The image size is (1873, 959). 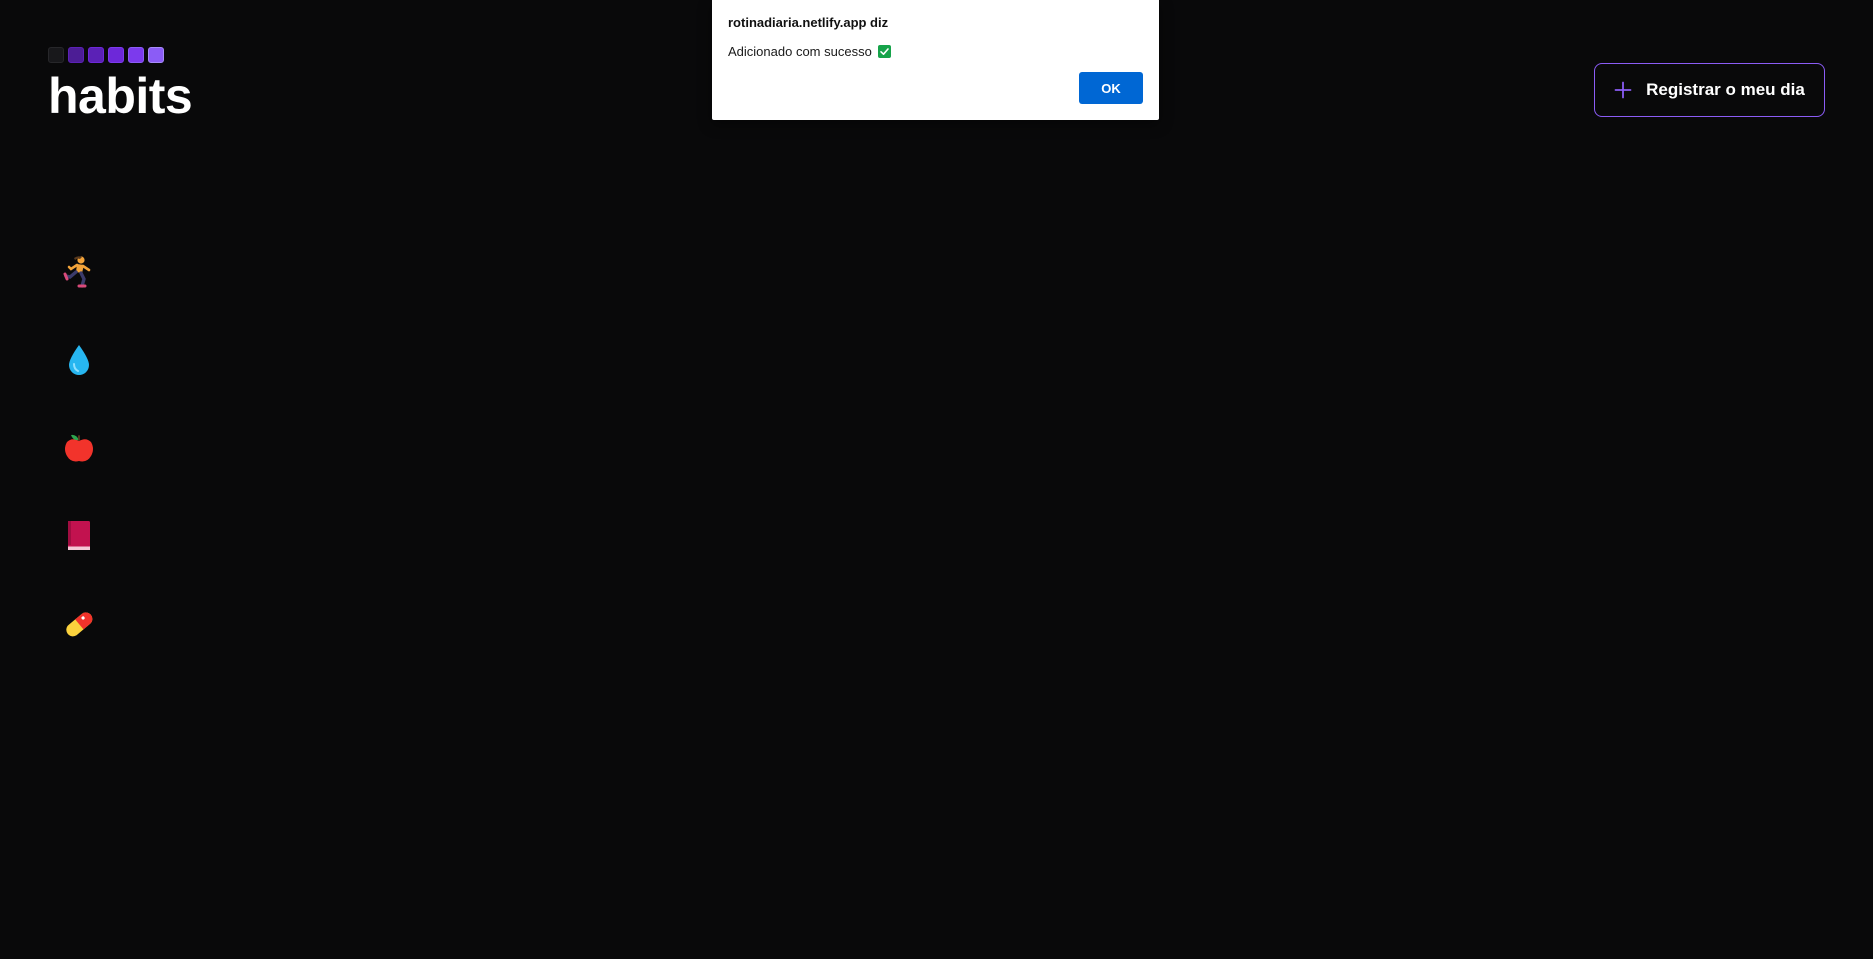 What do you see at coordinates (79, 272) in the screenshot?
I see `runner-emoji-icon` at bounding box center [79, 272].